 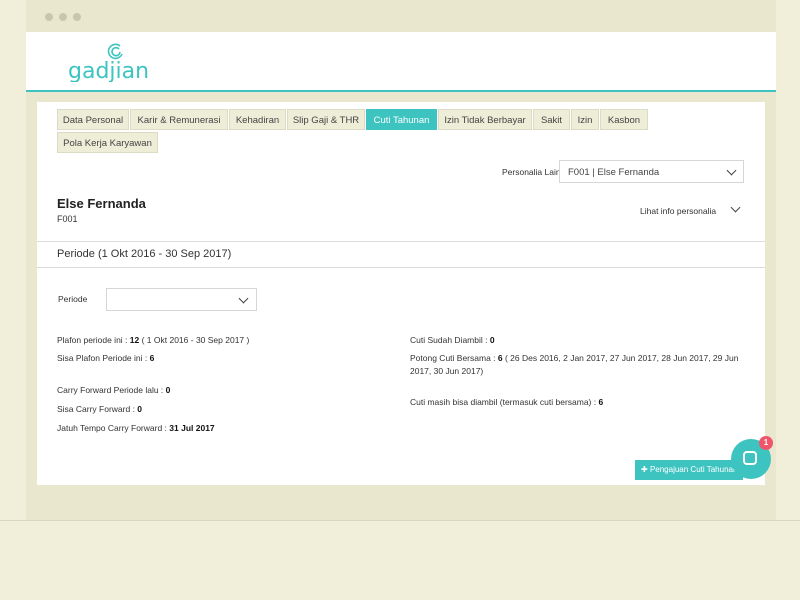 I want to click on plus-icon: ✚, so click(x=645, y=469).